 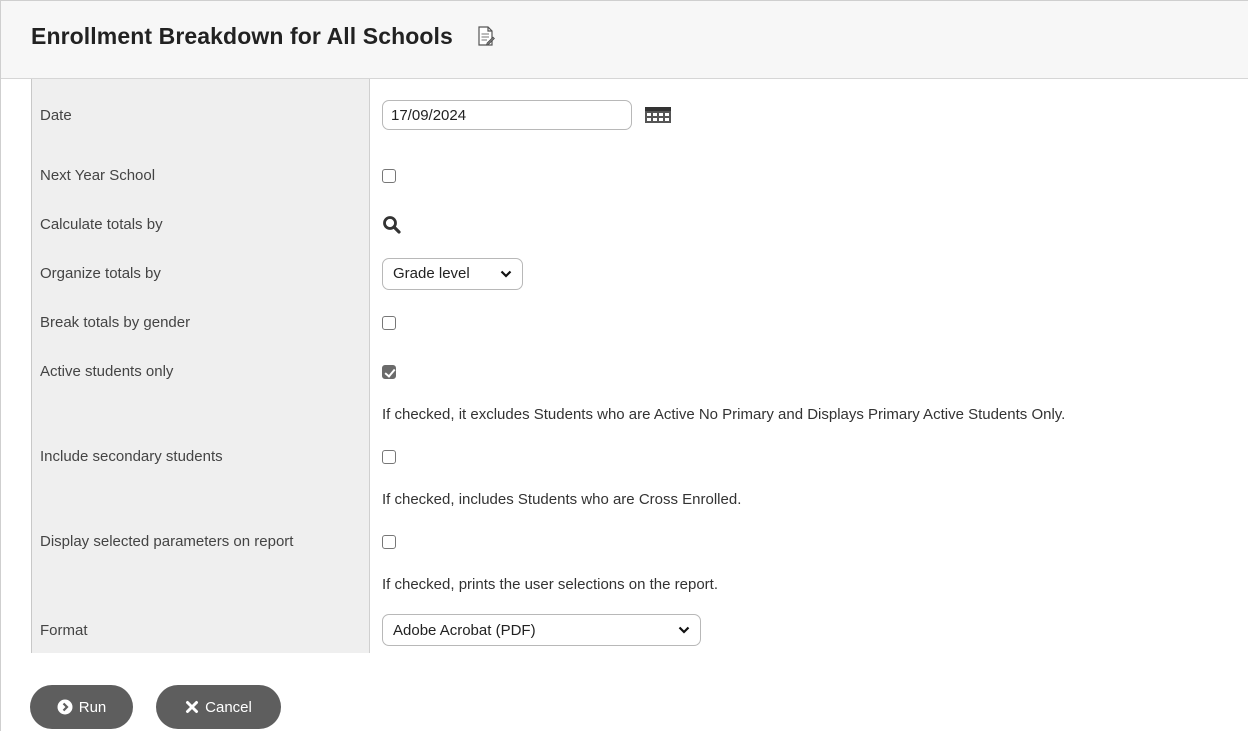 I want to click on cancel-button-label: Cancel, so click(x=228, y=707).